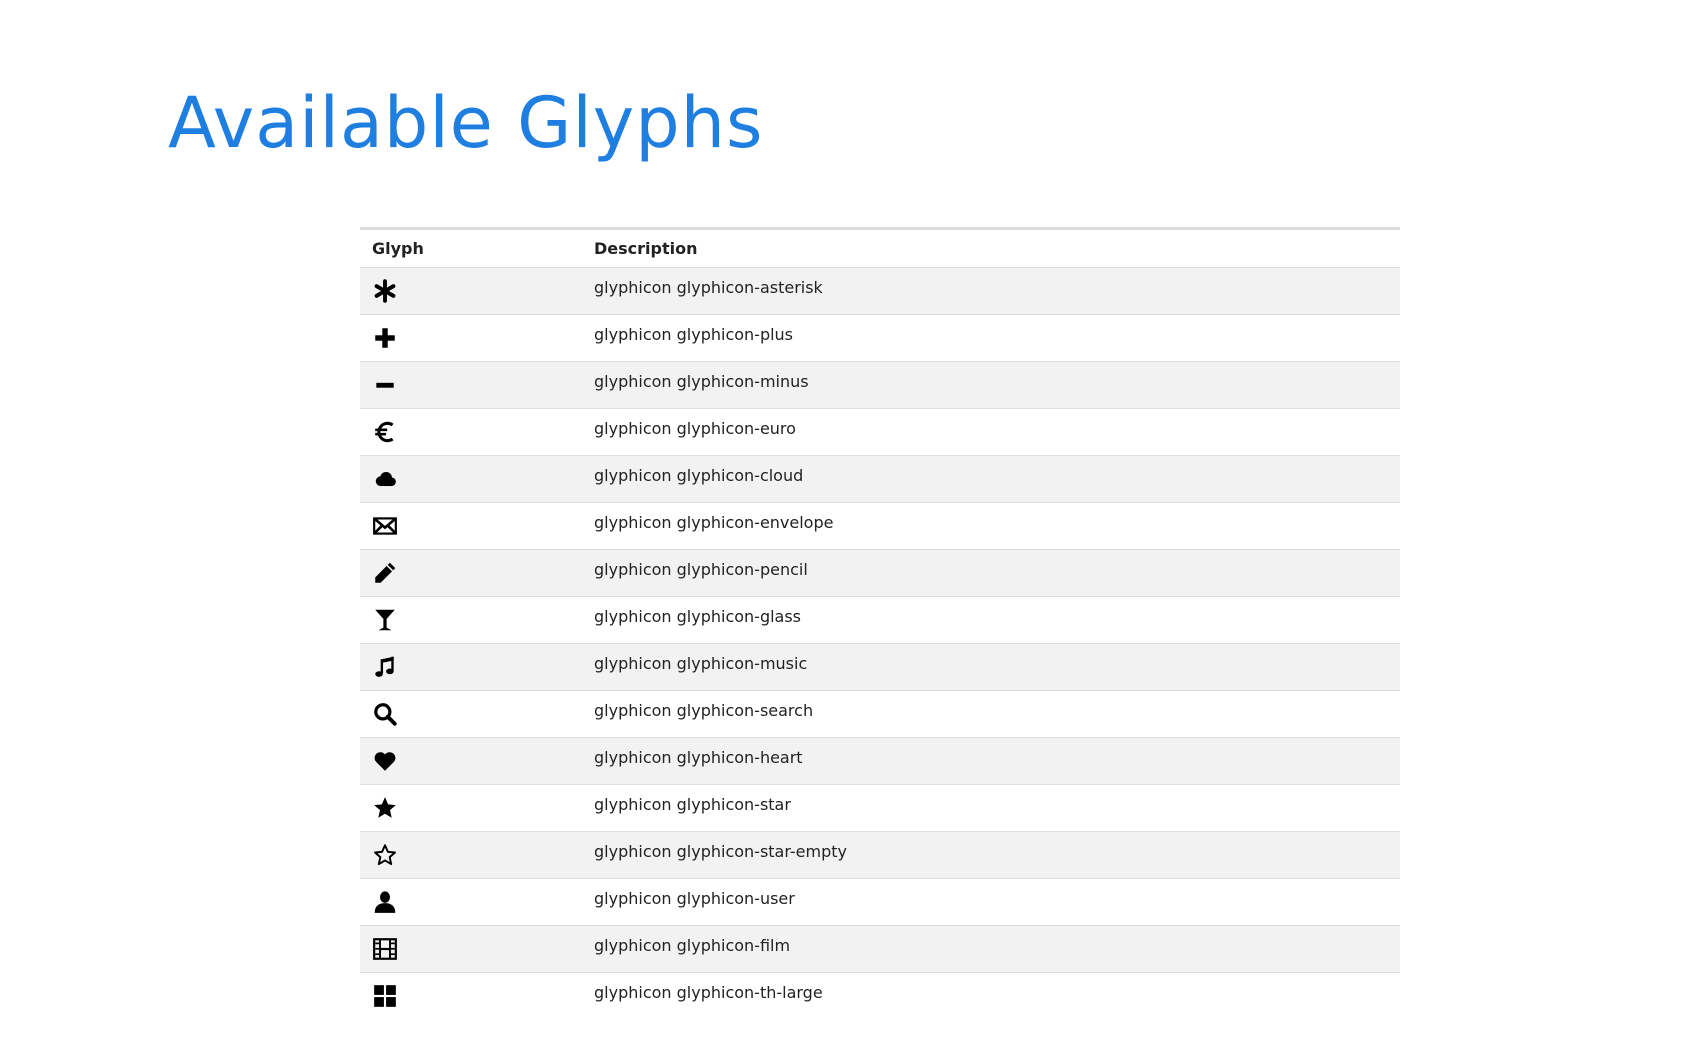 The image size is (1685, 1064). What do you see at coordinates (466, 123) in the screenshot?
I see `page-title: Available Glyphs` at bounding box center [466, 123].